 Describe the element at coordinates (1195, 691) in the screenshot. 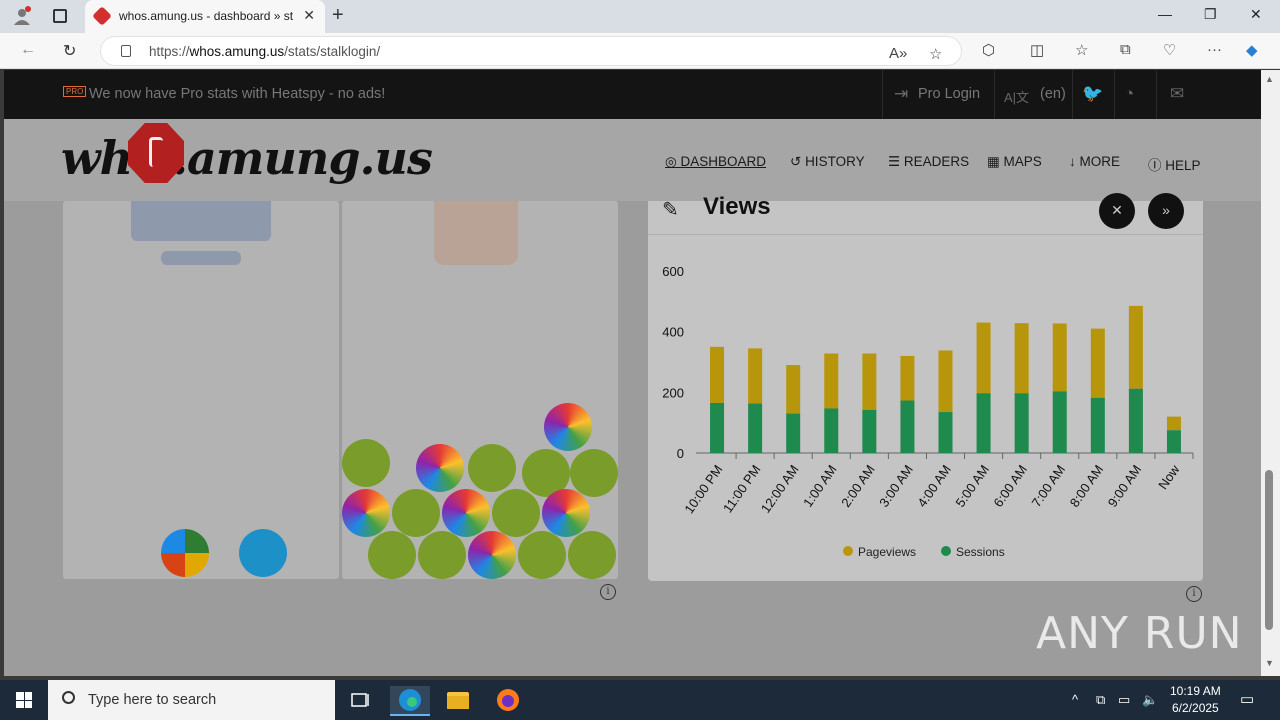

I see `clock-time: 10:19 AM` at that location.